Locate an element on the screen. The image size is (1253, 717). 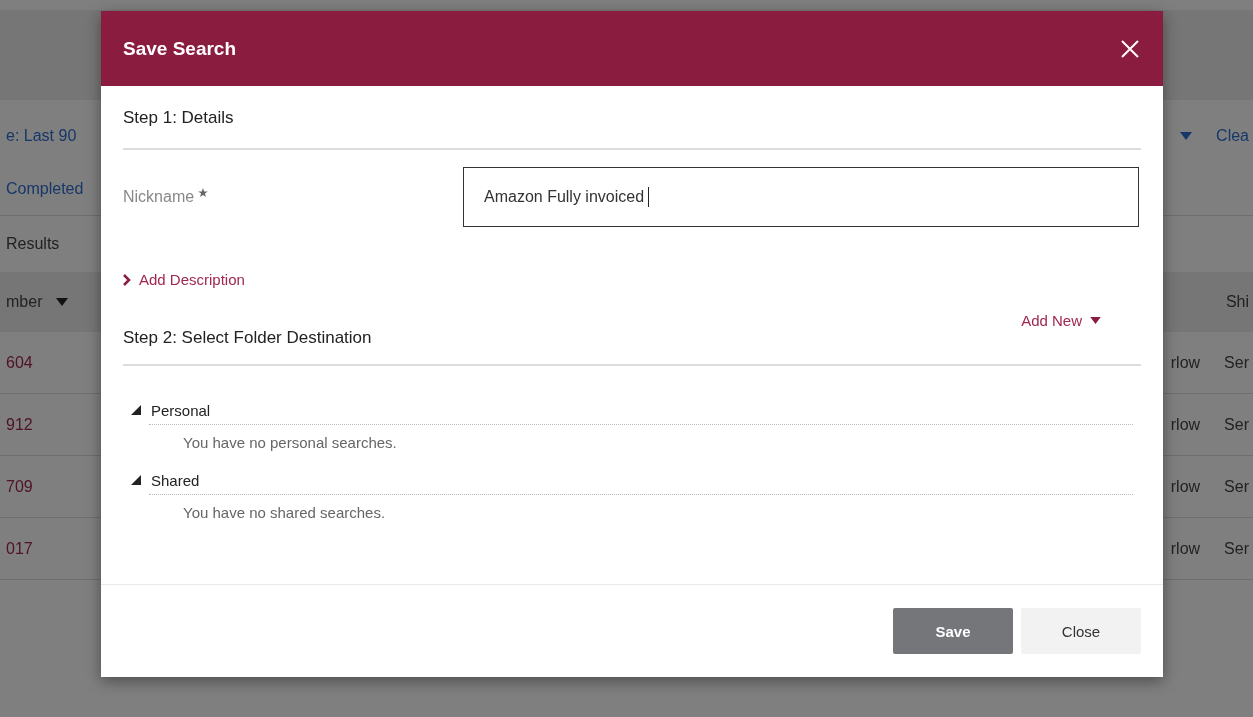
clear-link: Clea is located at coordinates (1232, 135).